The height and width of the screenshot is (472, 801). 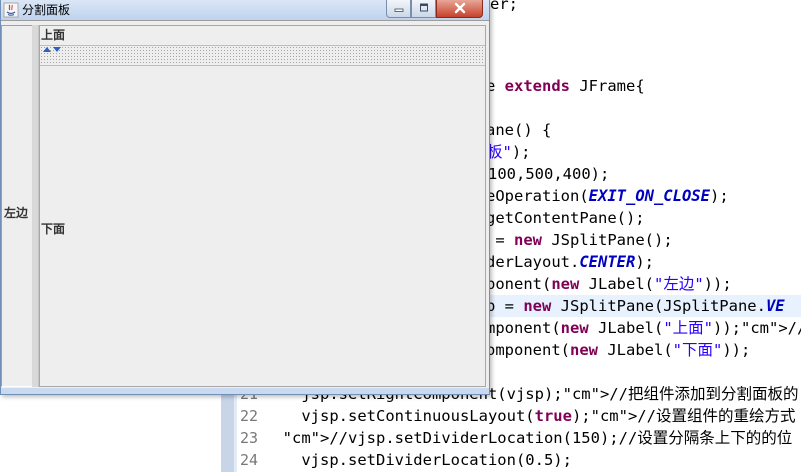 What do you see at coordinates (635, 306) in the screenshot?
I see `code-text: p = new JSplitPane(JSplitPane.VE` at bounding box center [635, 306].